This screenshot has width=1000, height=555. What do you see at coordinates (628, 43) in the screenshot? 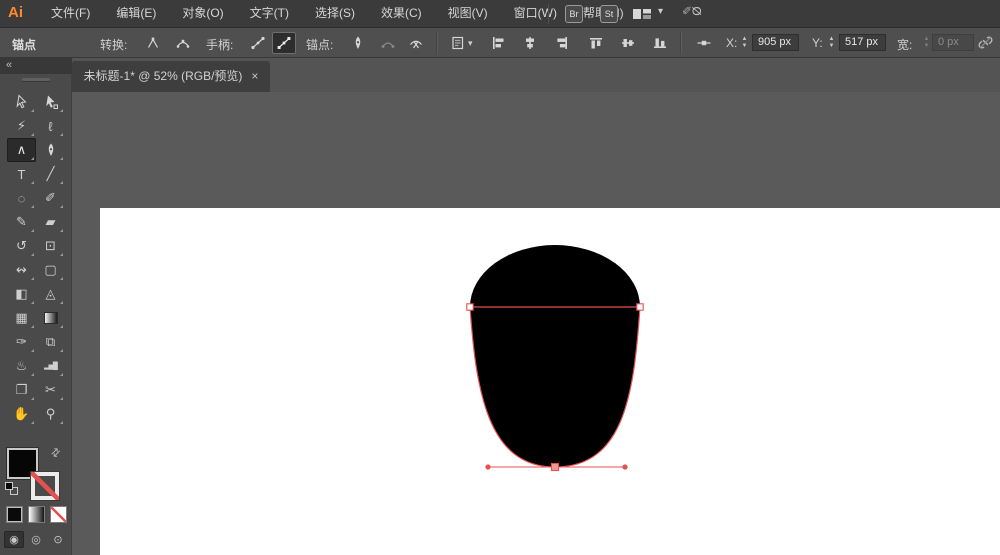
I see `align-v-center-icon` at bounding box center [628, 43].